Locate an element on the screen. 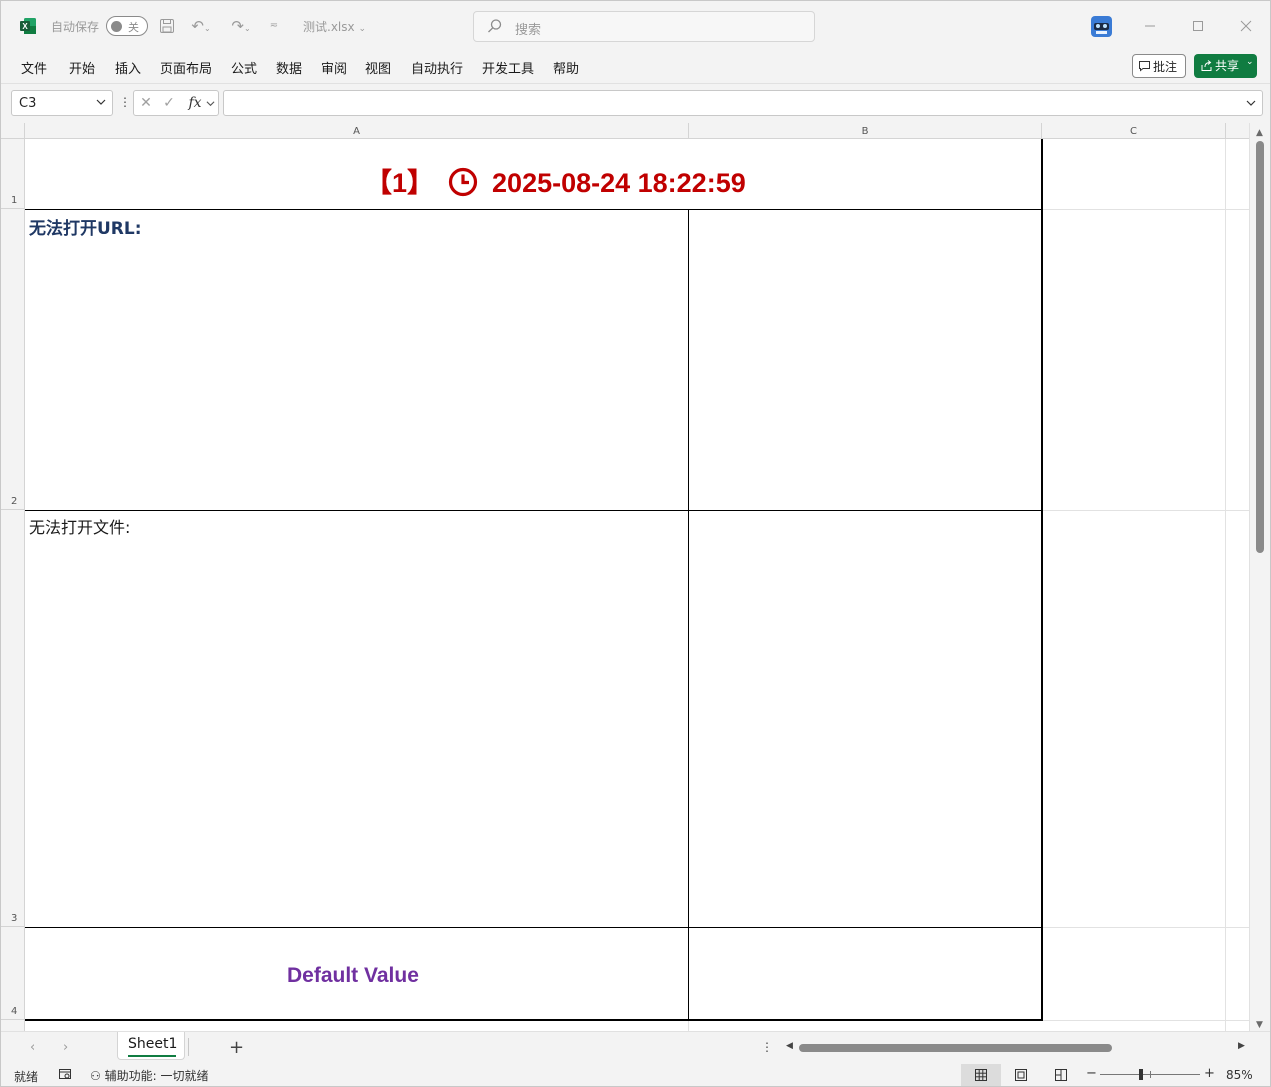  scroll-down-icon: ▼ is located at coordinates (1259, 1025).